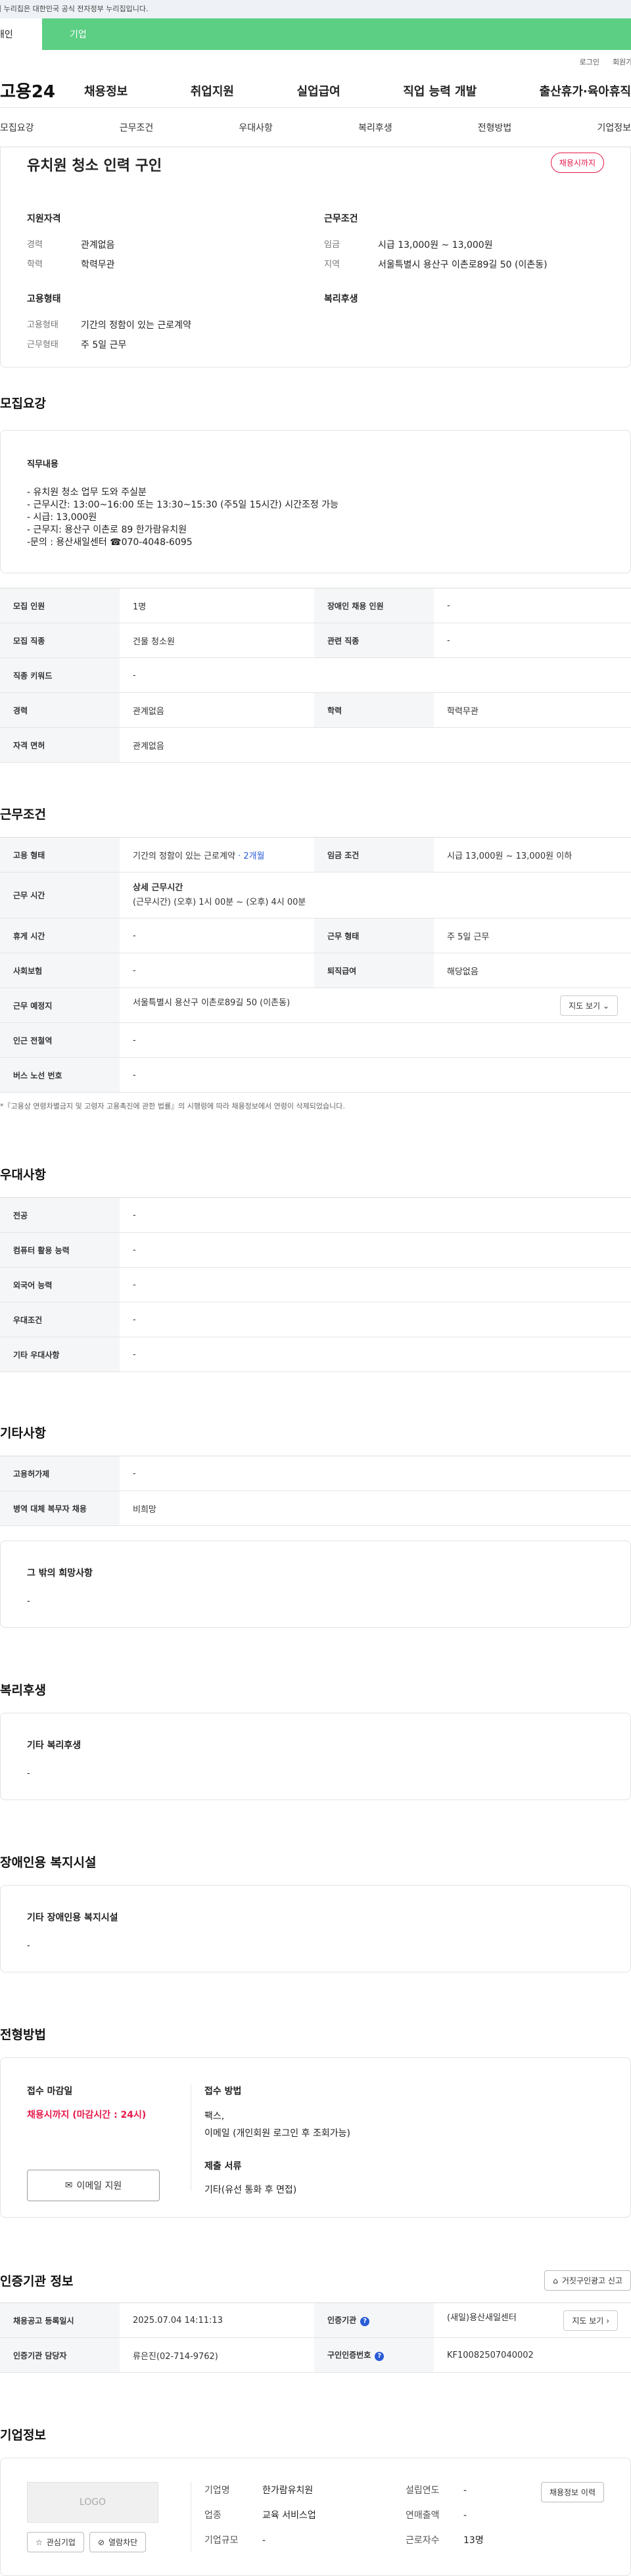 Image resolution: width=631 pixels, height=2576 pixels. What do you see at coordinates (69, 2186) in the screenshot?
I see `mail-icon: ✉` at bounding box center [69, 2186].